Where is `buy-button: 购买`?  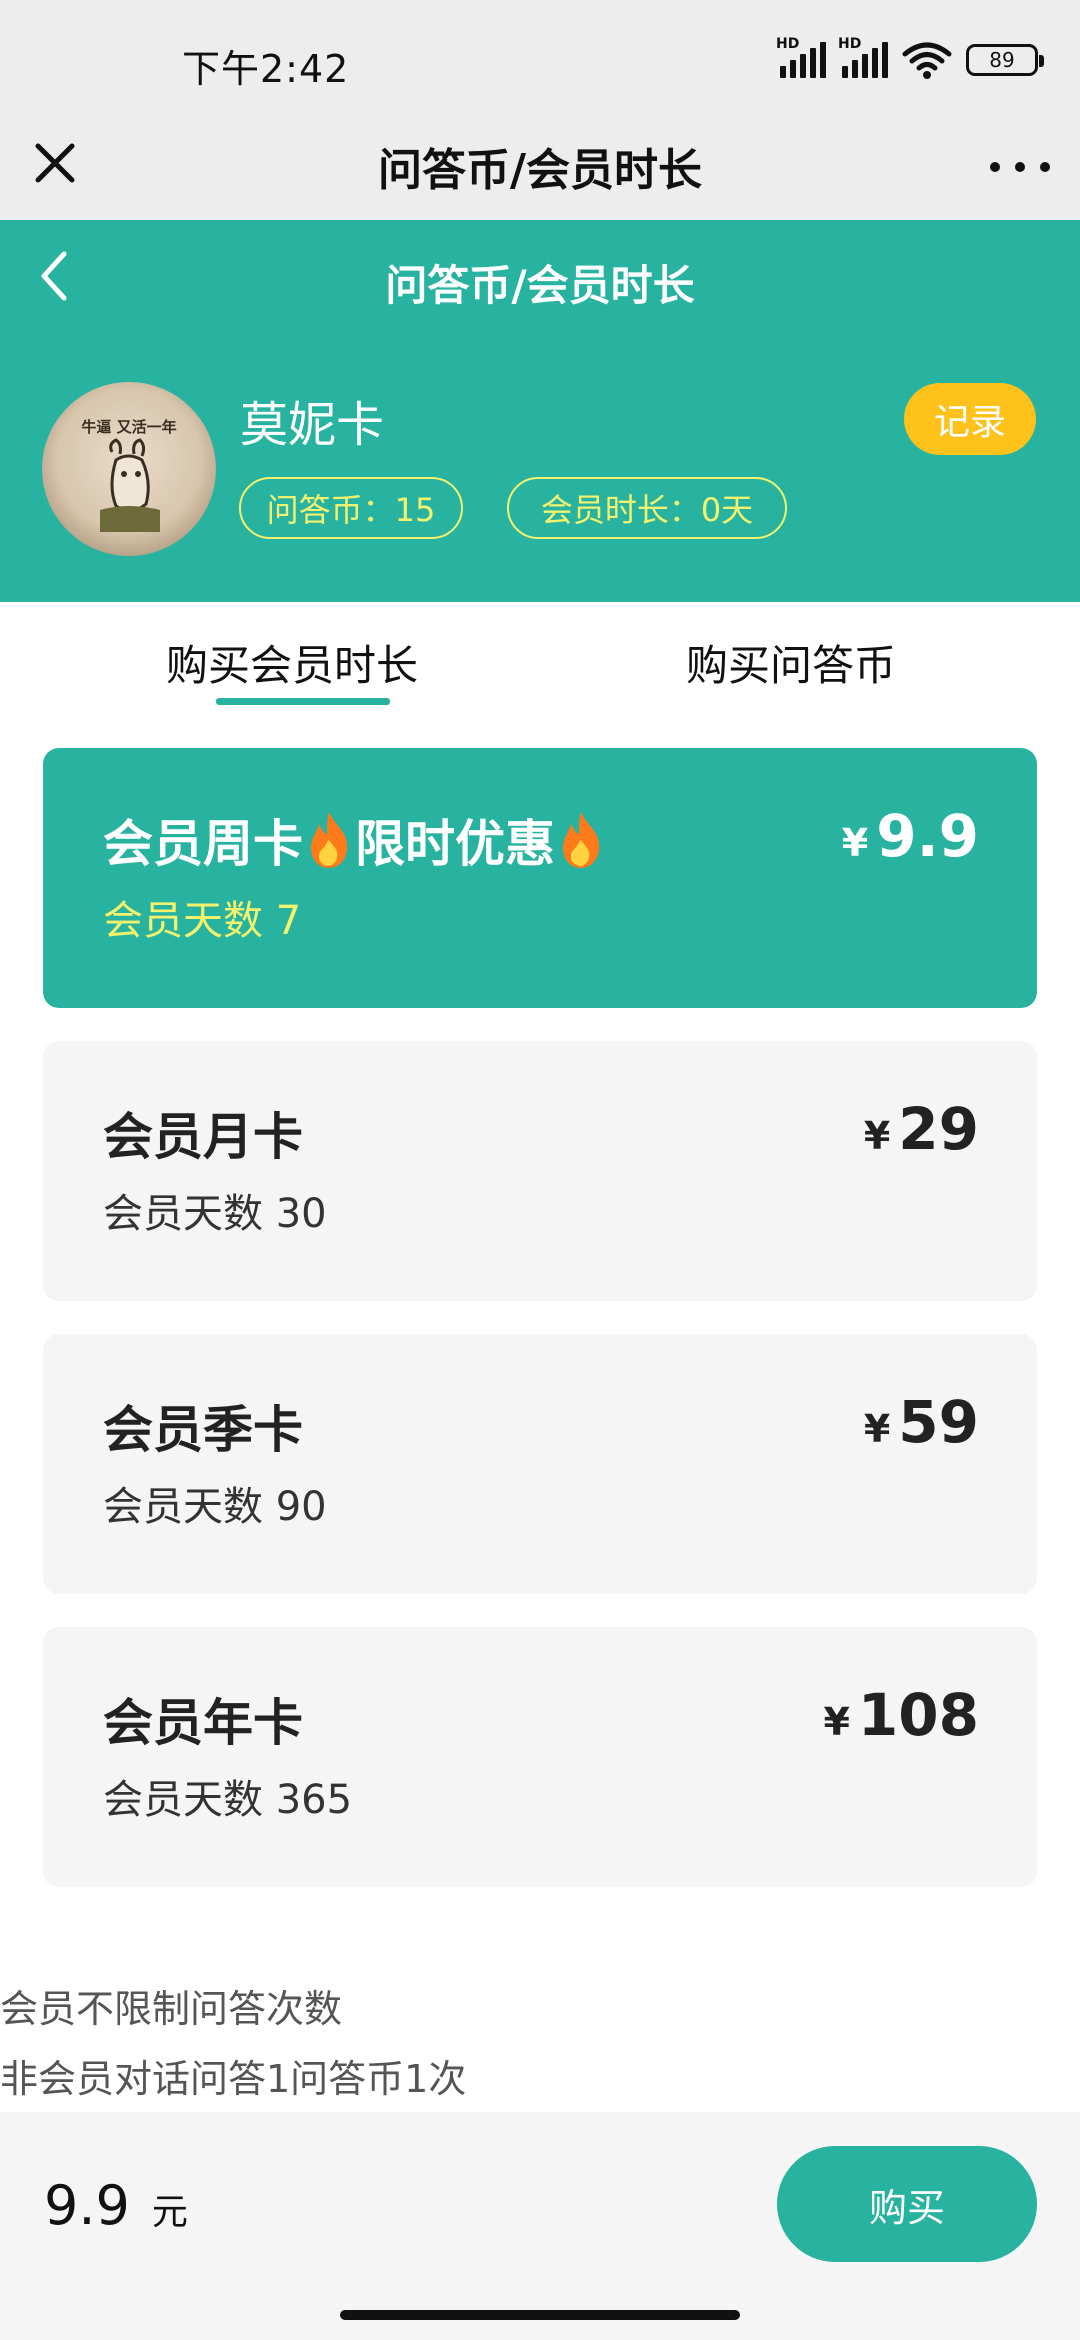
buy-button: 购买 is located at coordinates (907, 2204).